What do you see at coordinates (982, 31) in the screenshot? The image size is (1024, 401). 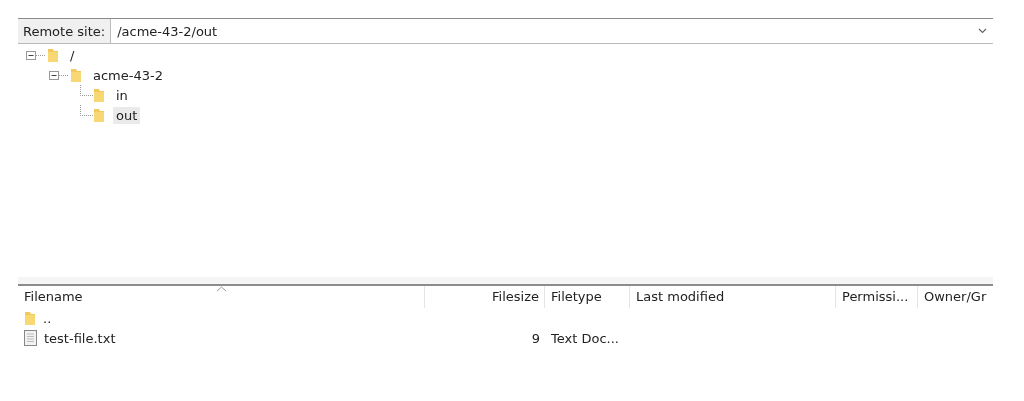 I see `dropdown-chevron-icon` at bounding box center [982, 31].